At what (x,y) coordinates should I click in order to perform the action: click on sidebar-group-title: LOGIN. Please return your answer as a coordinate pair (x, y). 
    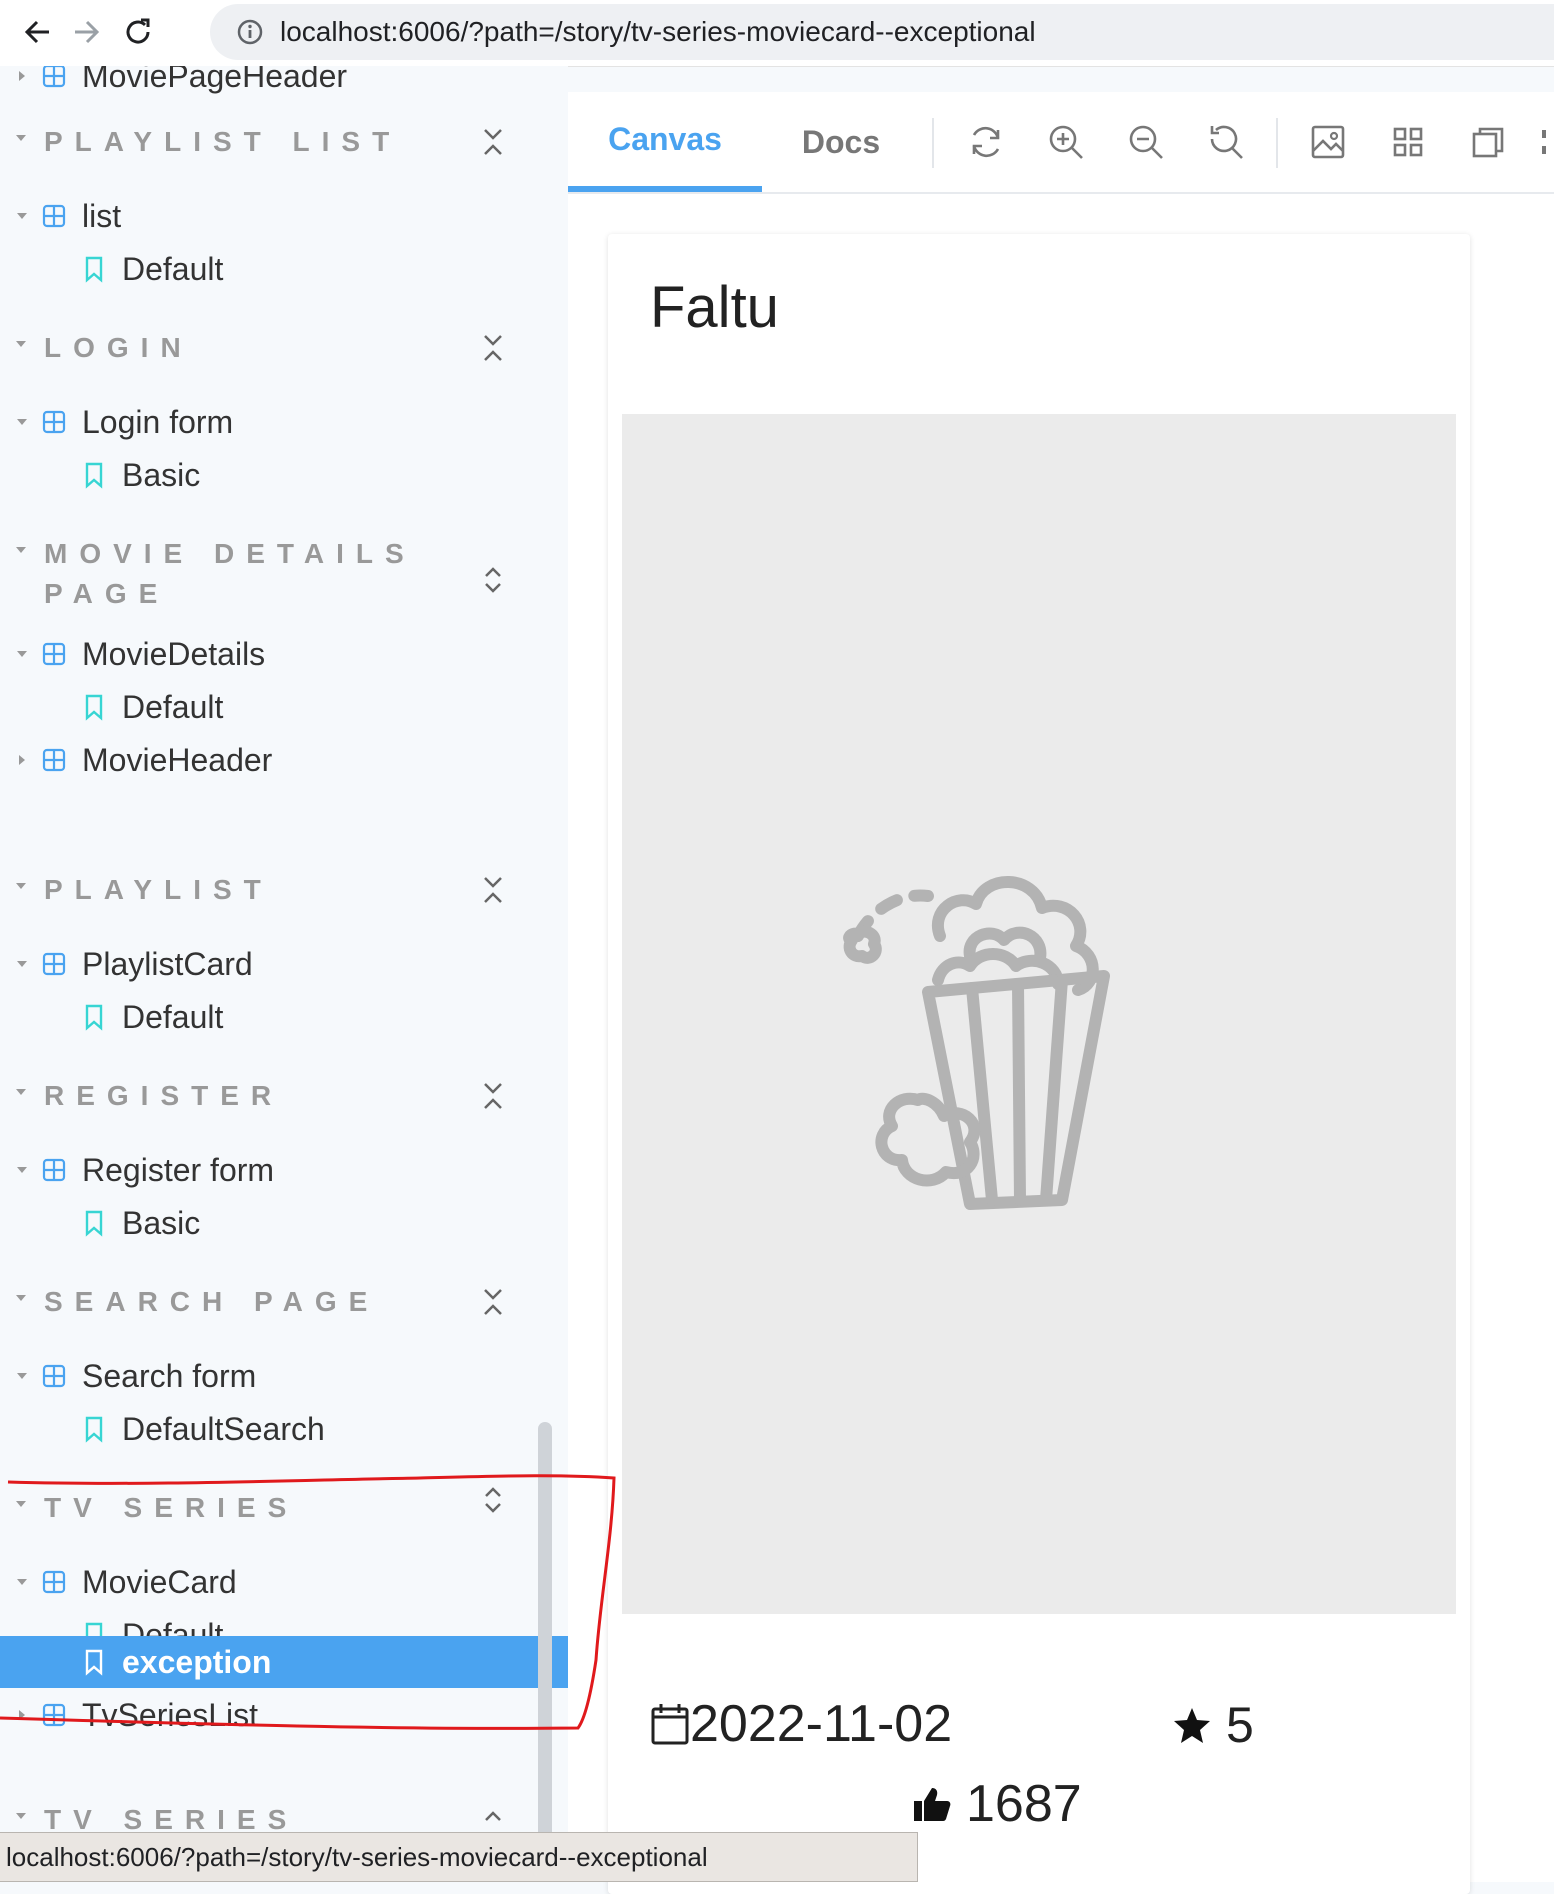
    Looking at the image, I should click on (234, 348).